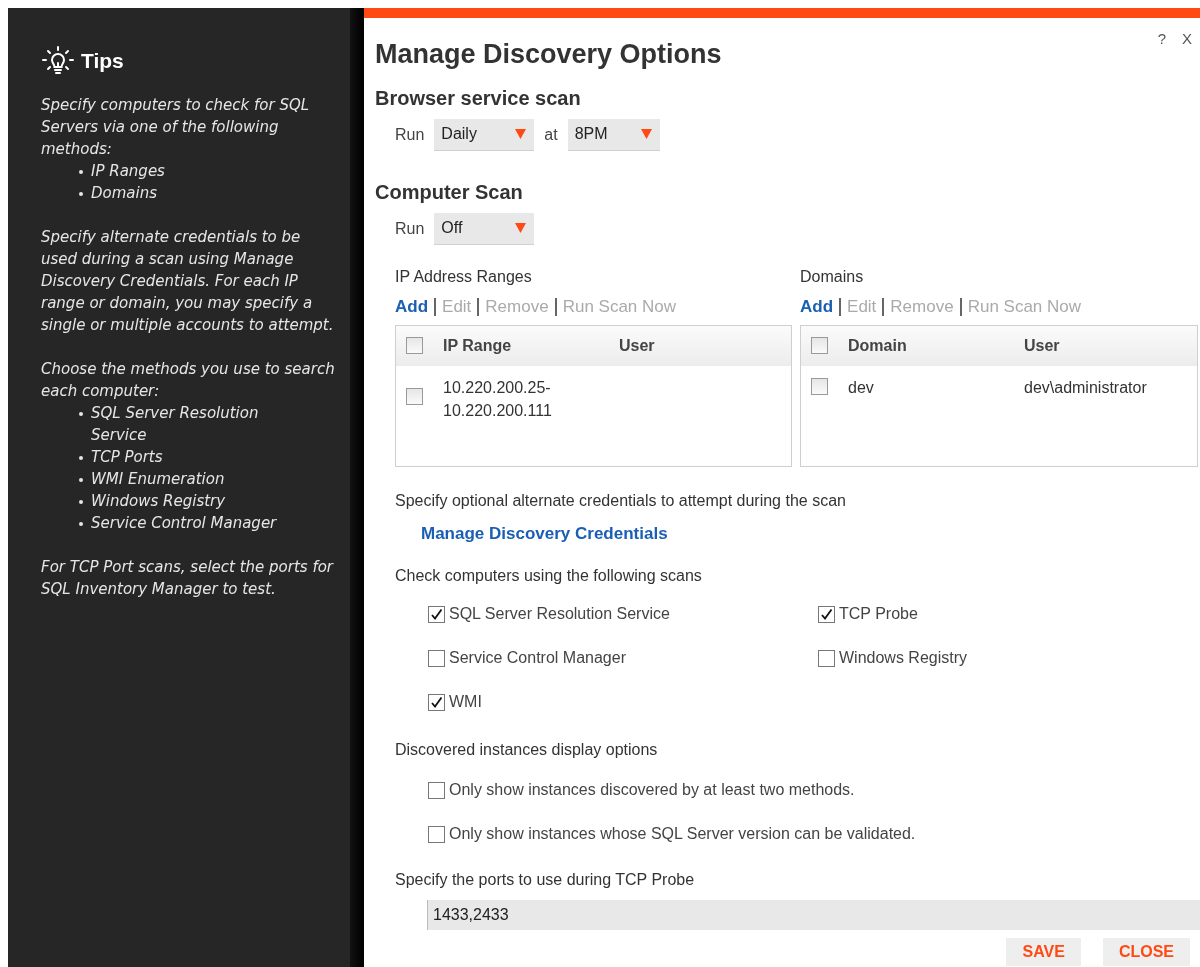  What do you see at coordinates (188, 578) in the screenshot?
I see `tip-text: For TCP Port scans, select the ports for SQL Inventory Manager to test.` at bounding box center [188, 578].